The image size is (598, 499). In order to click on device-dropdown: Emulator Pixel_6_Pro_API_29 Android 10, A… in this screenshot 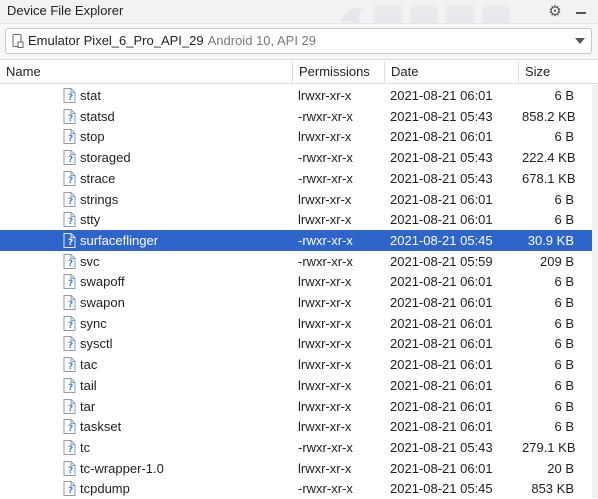, I will do `click(298, 41)`.